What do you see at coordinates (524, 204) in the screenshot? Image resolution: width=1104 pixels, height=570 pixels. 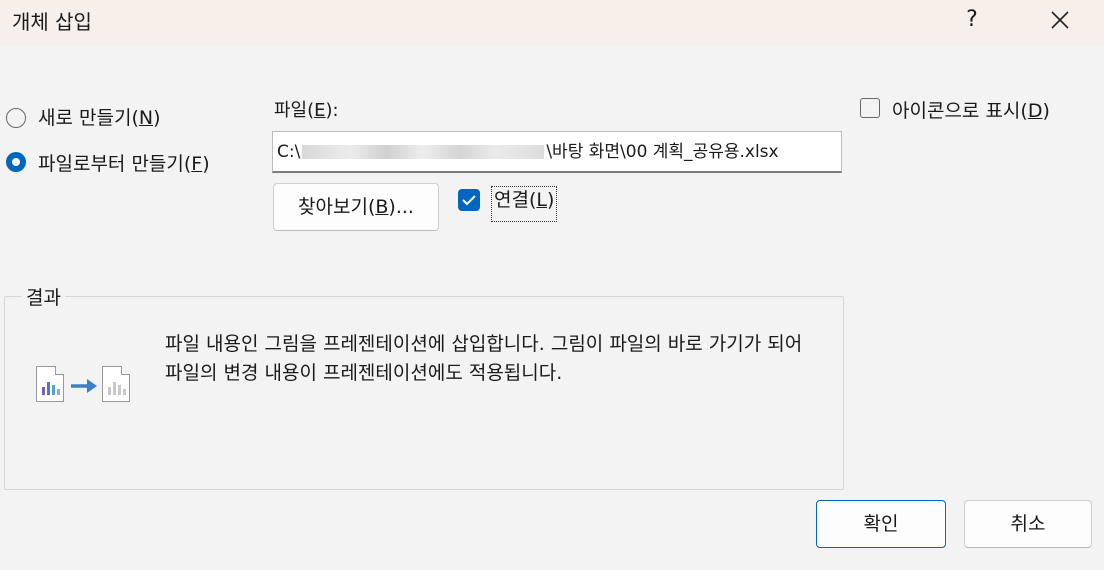 I see `link-label: 연결(L)` at bounding box center [524, 204].